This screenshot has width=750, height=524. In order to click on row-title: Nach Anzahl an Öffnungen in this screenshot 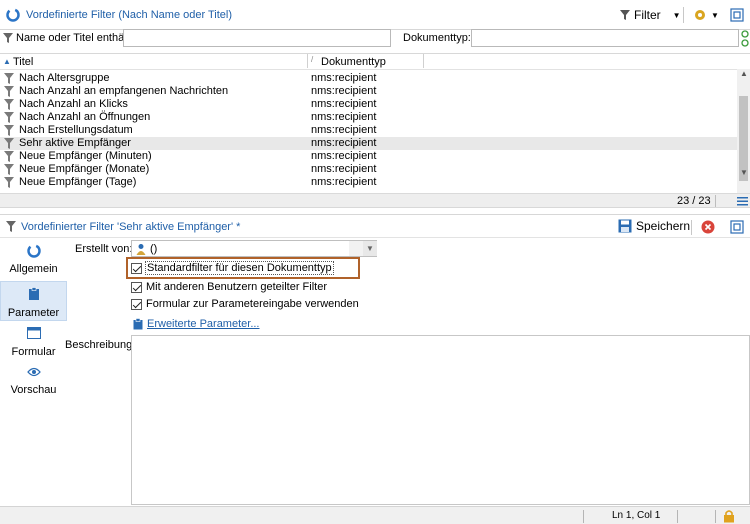, I will do `click(85, 117)`.